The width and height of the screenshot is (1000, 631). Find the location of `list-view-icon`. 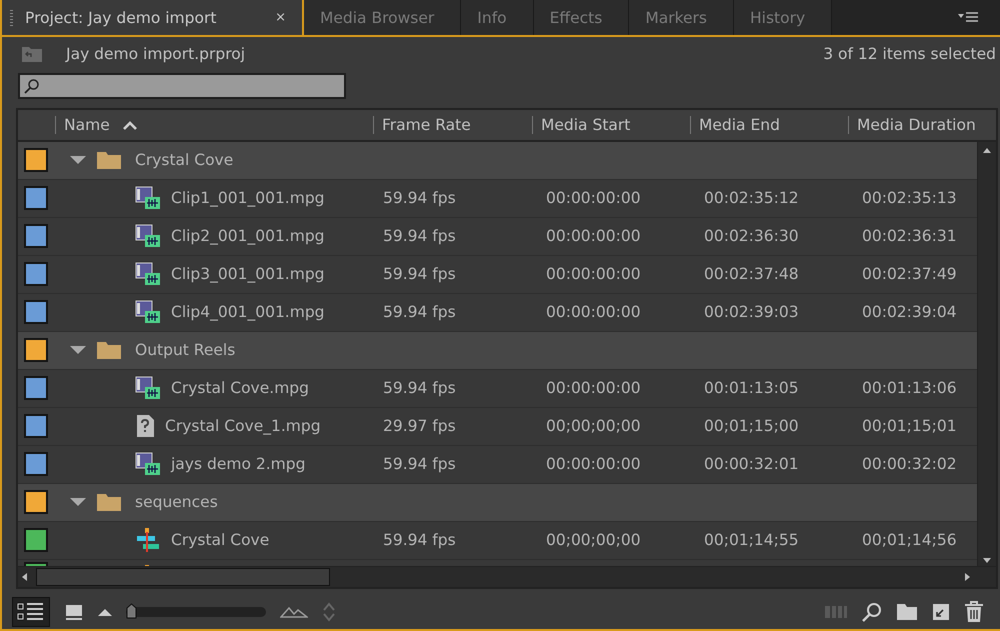

list-view-icon is located at coordinates (31, 612).